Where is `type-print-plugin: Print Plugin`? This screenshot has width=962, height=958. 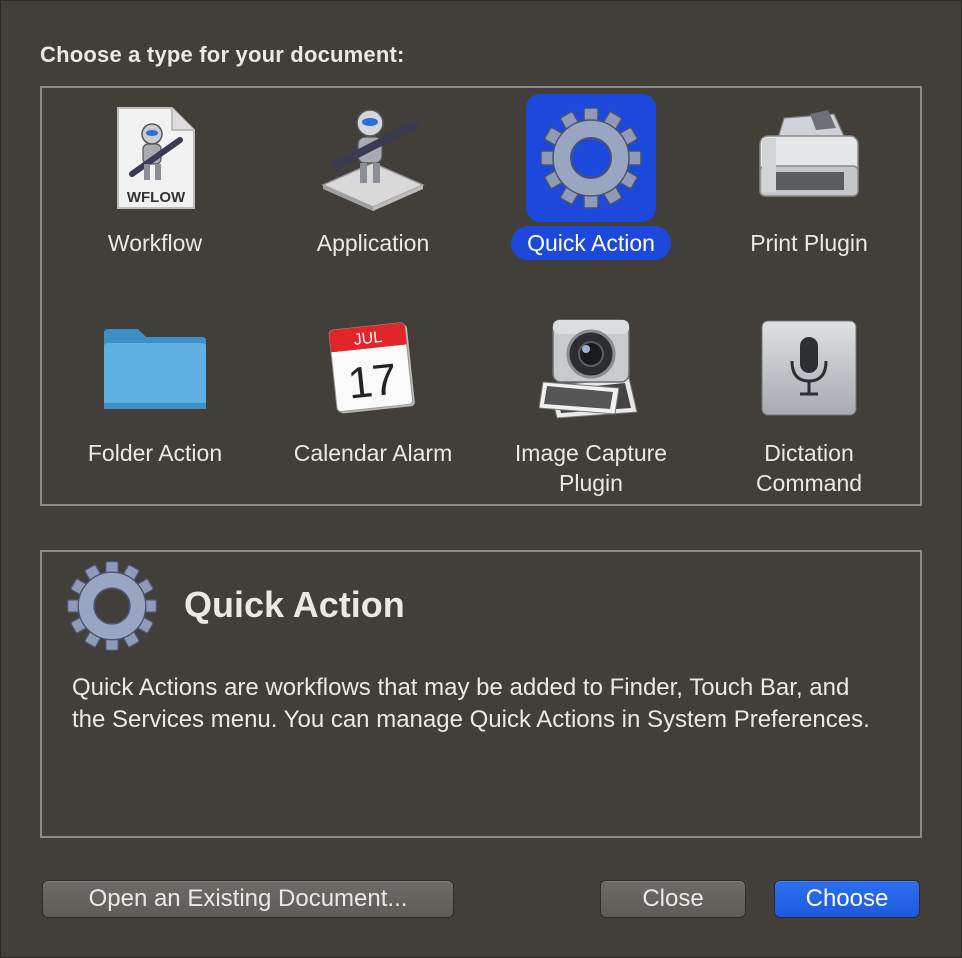
type-print-plugin: Print Plugin is located at coordinates (809, 194).